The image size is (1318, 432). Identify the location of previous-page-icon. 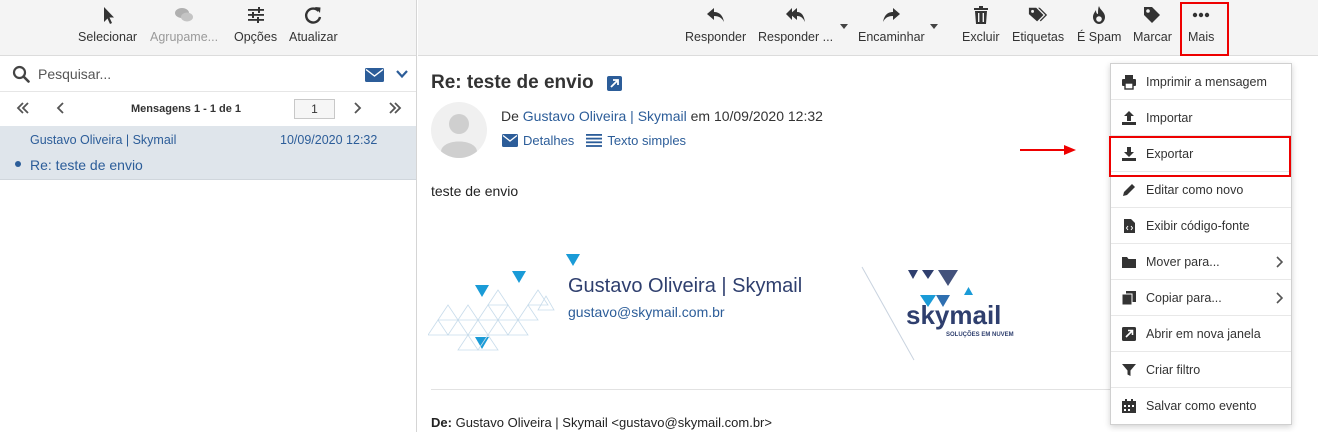
(61, 108).